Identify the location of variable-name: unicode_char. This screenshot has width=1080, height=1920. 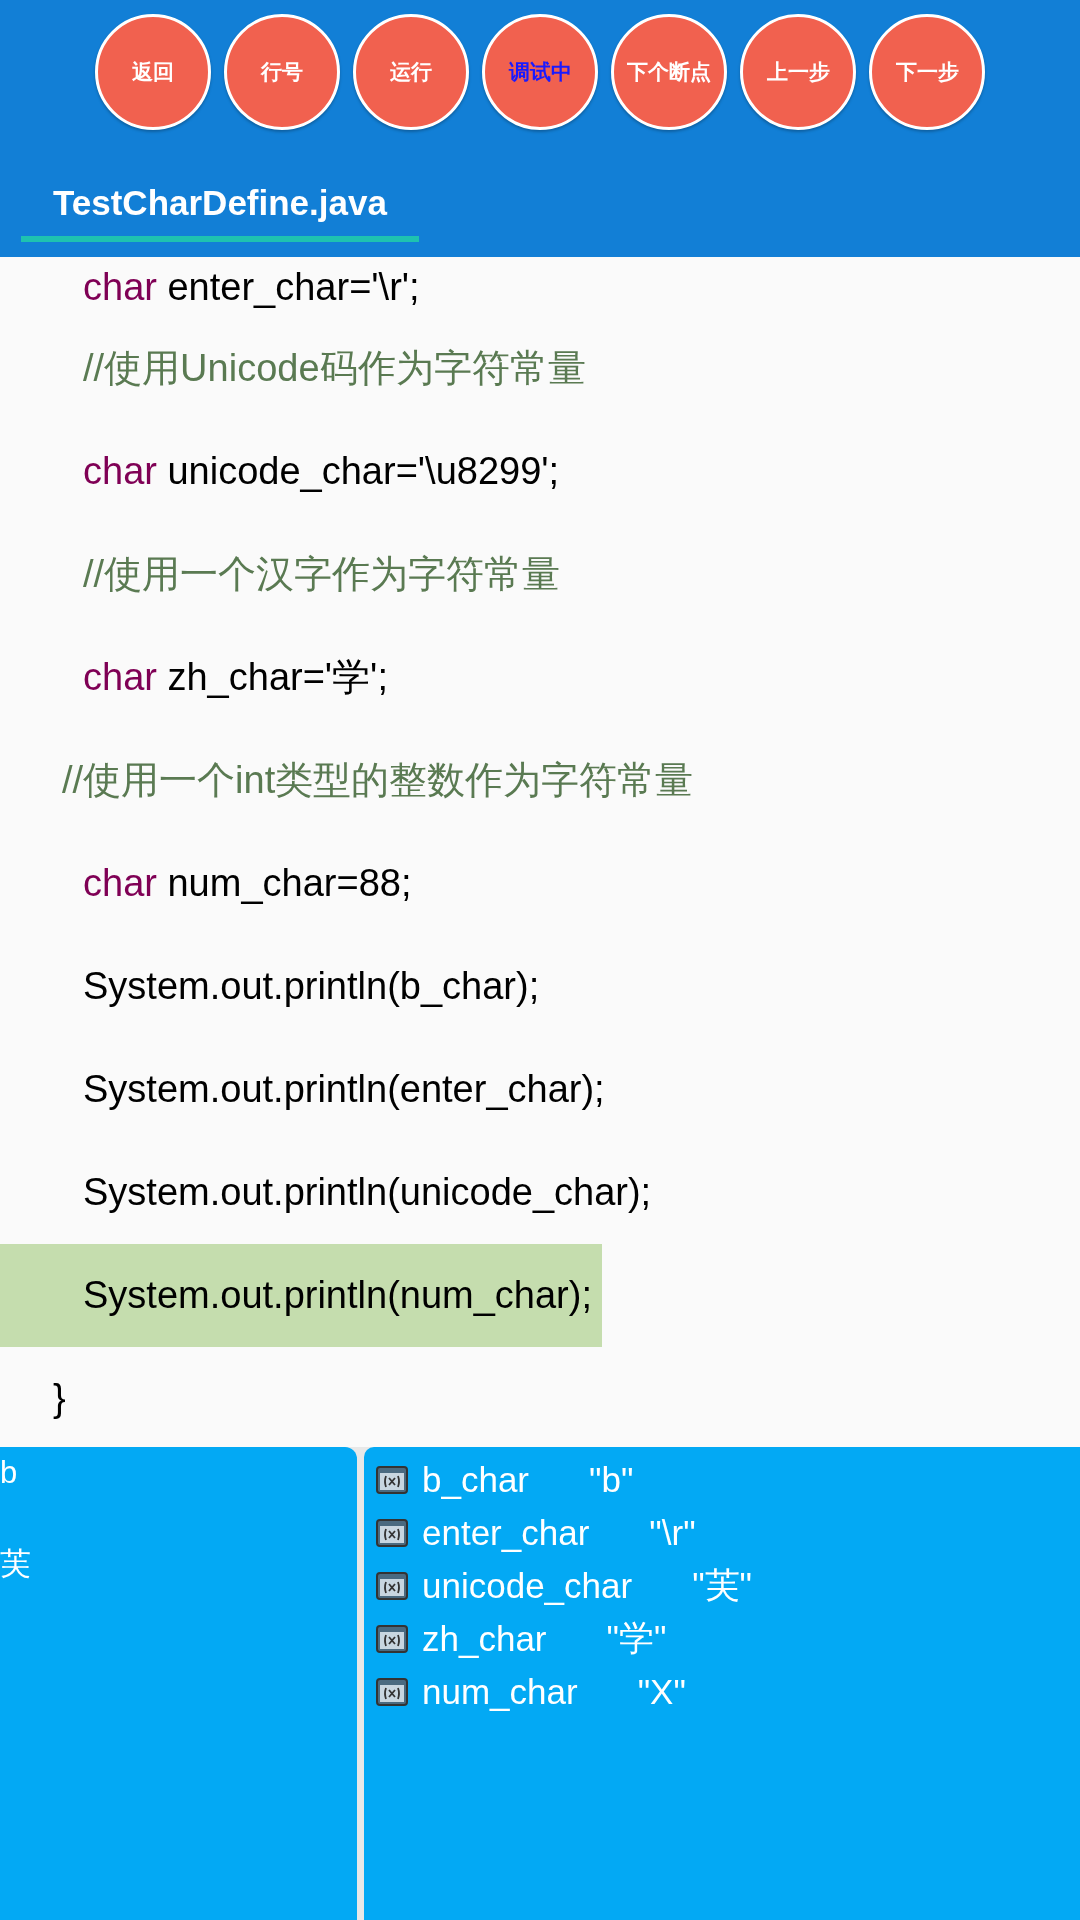
(527, 1585).